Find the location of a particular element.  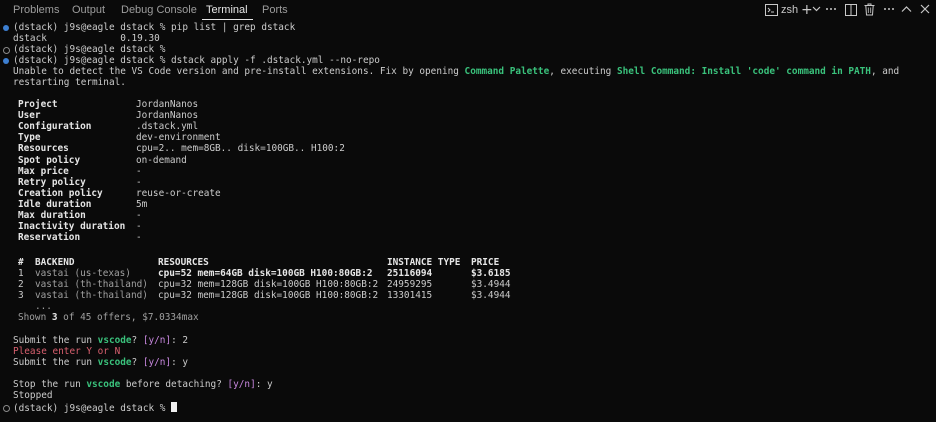

more-actions-icon is located at coordinates (831, 9).